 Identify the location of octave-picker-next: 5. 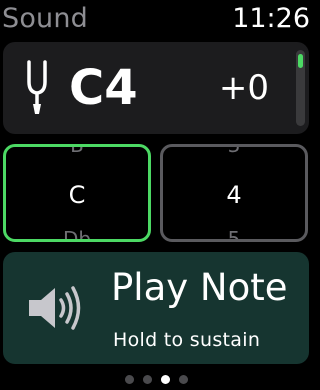
(234, 234).